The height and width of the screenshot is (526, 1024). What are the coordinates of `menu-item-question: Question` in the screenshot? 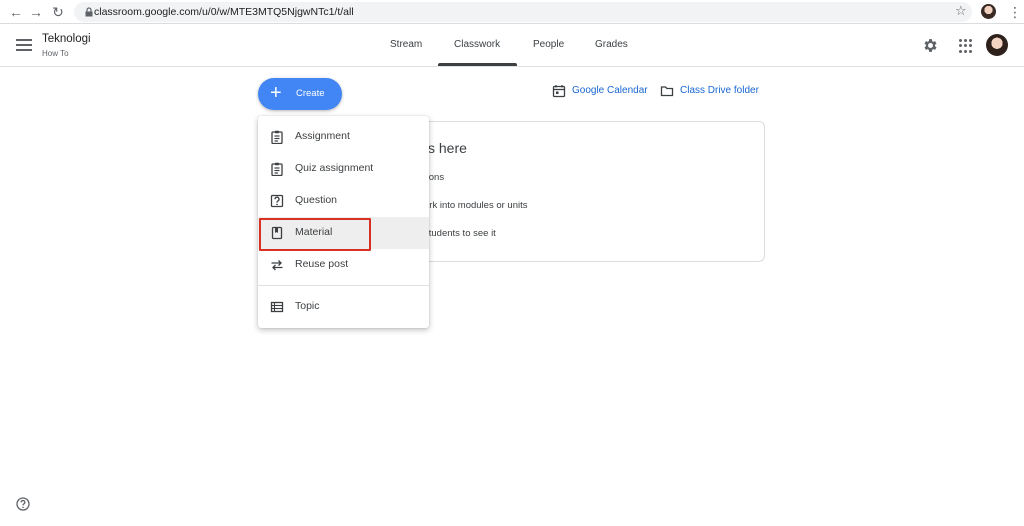 It's located at (343, 201).